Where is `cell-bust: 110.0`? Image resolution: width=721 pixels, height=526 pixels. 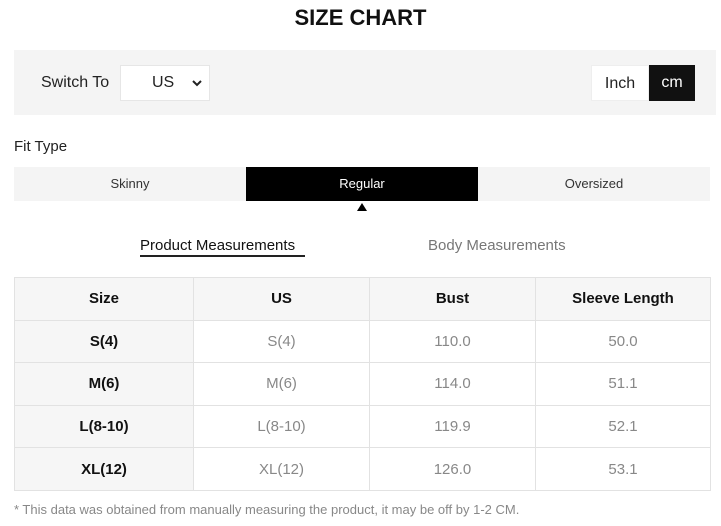 cell-bust: 110.0 is located at coordinates (452, 341).